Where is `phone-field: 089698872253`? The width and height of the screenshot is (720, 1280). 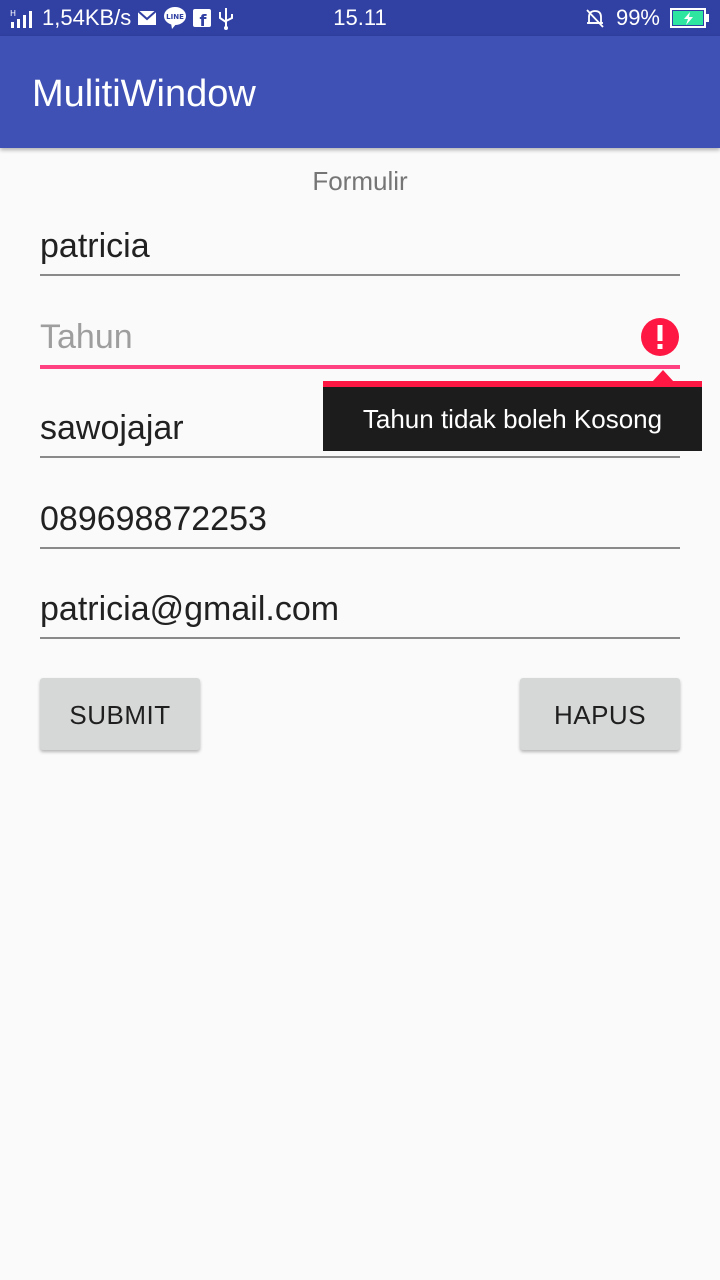 phone-field: 089698872253 is located at coordinates (360, 519).